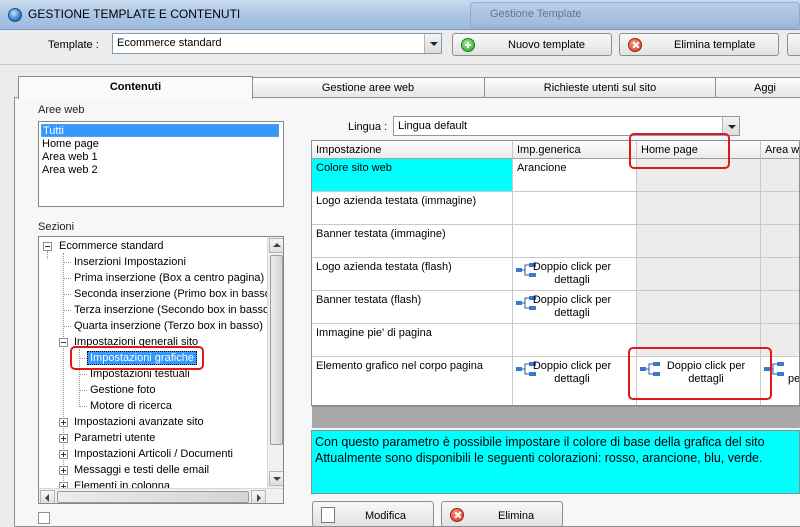  I want to click on tree-horizontal-scrollbar, so click(161, 495).